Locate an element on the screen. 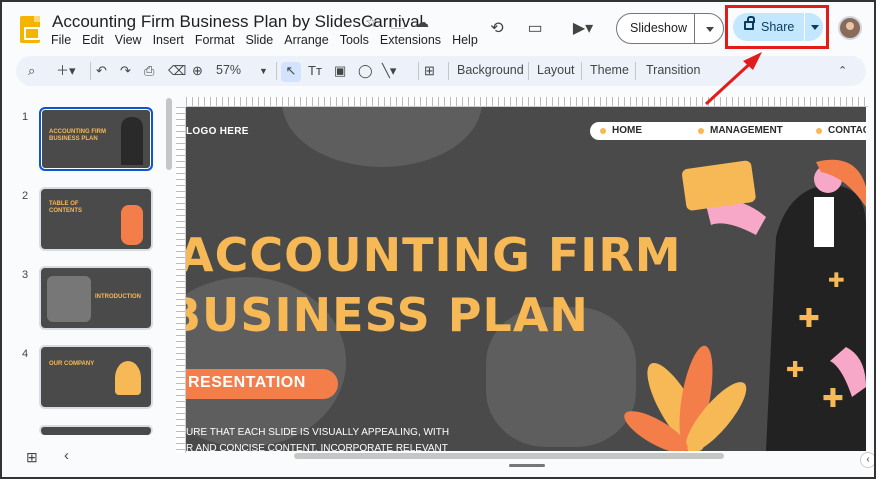  menu-insert: Insert is located at coordinates (168, 40).